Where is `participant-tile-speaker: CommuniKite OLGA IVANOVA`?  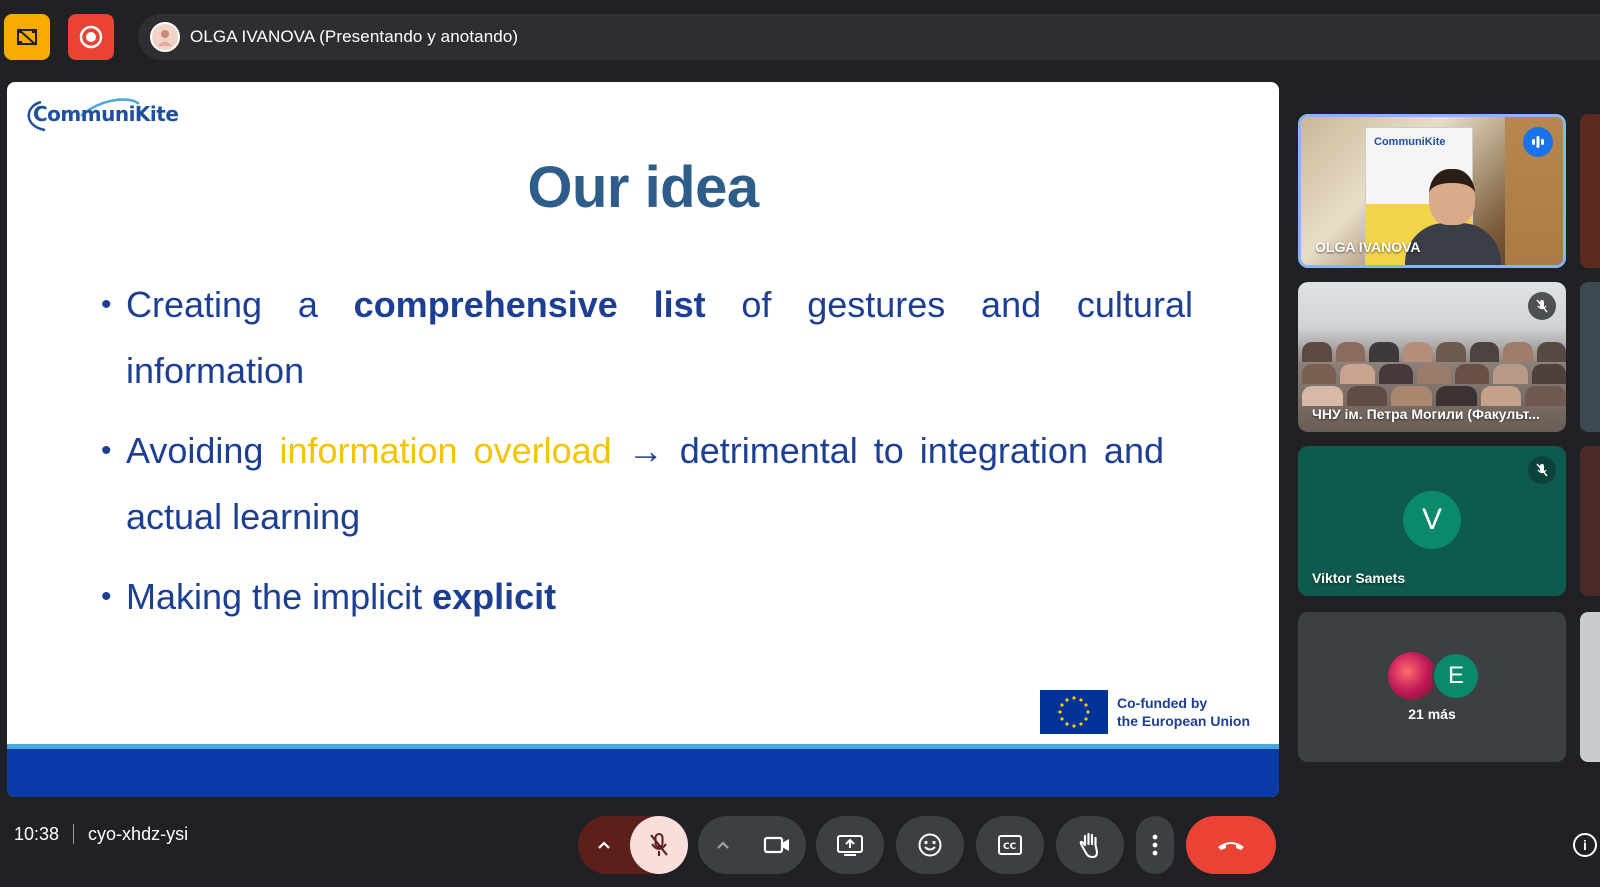
participant-tile-speaker: CommuniKite OLGA IVANOVA is located at coordinates (1432, 191).